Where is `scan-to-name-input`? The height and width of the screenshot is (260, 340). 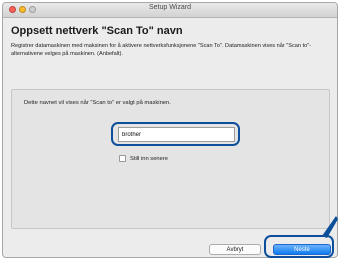
scan-to-name-input is located at coordinates (176, 134).